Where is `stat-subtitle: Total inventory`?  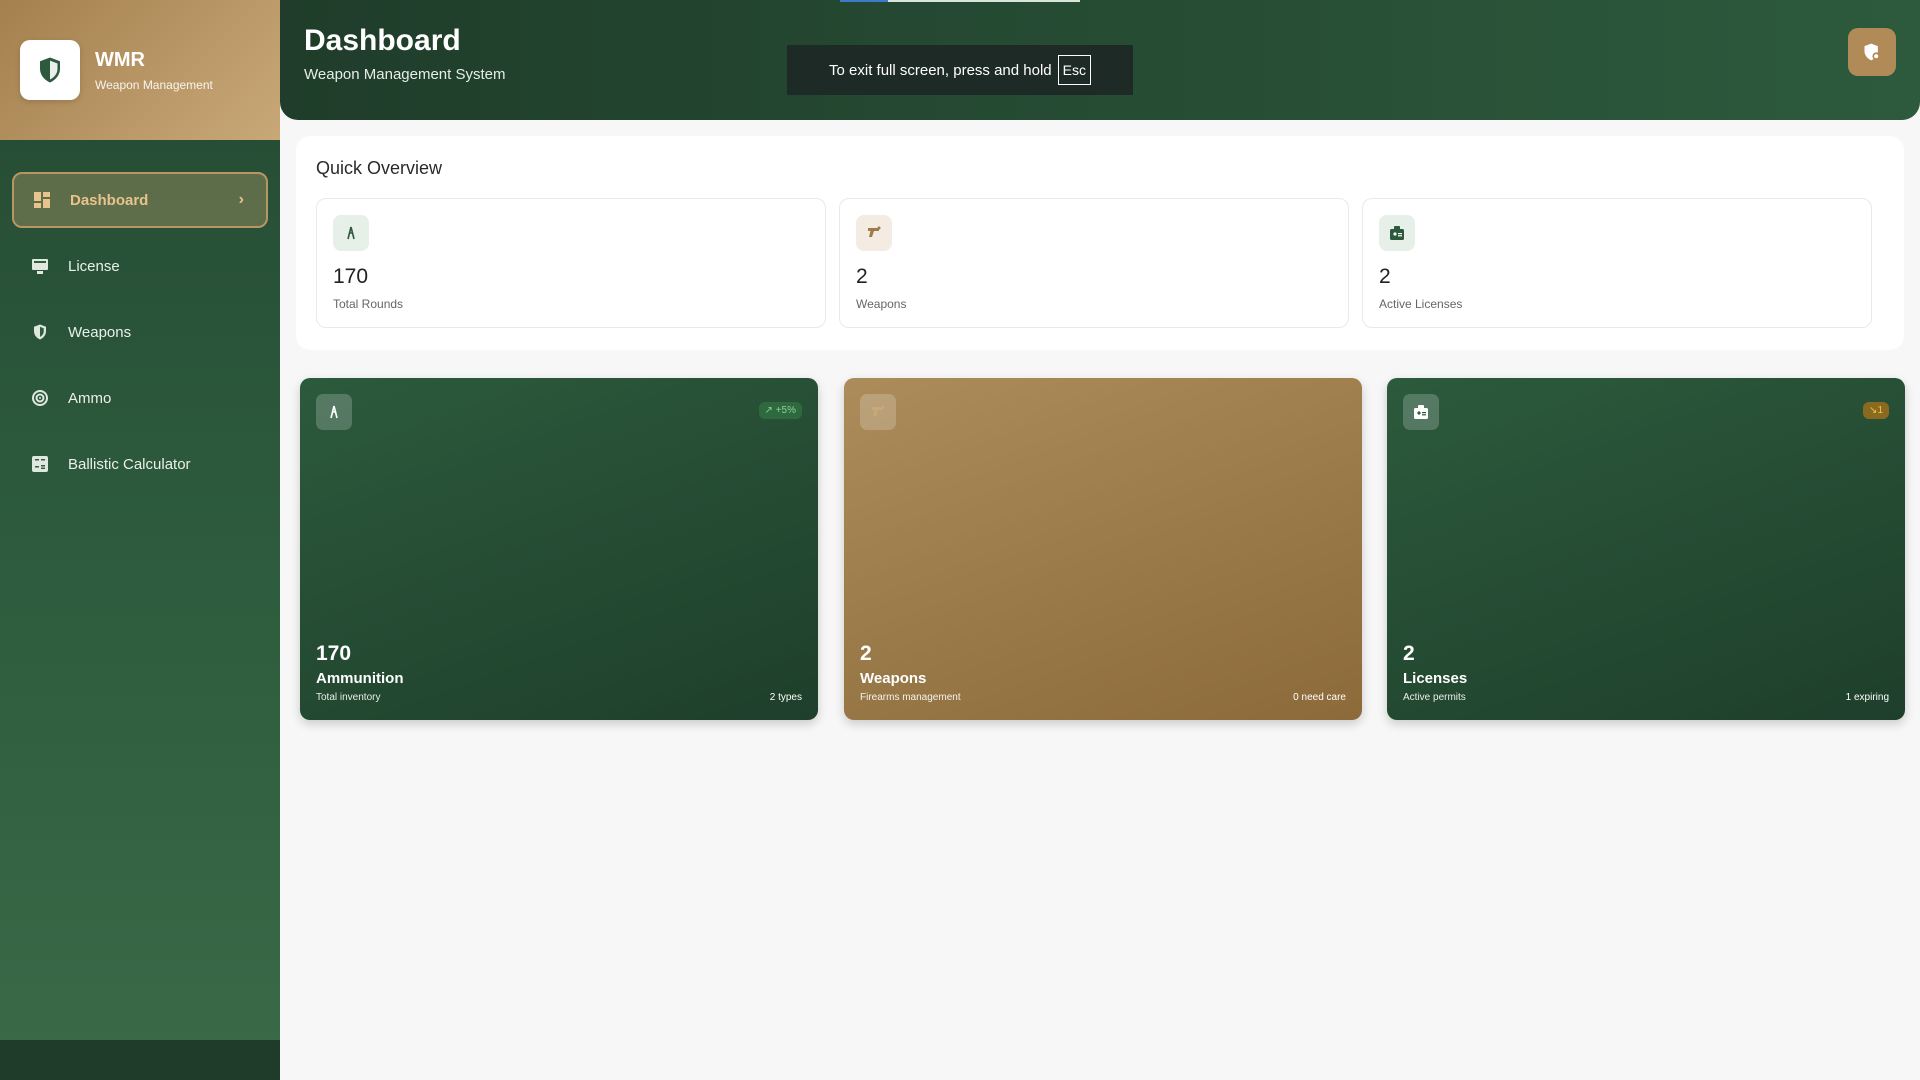 stat-subtitle: Total inventory is located at coordinates (348, 697).